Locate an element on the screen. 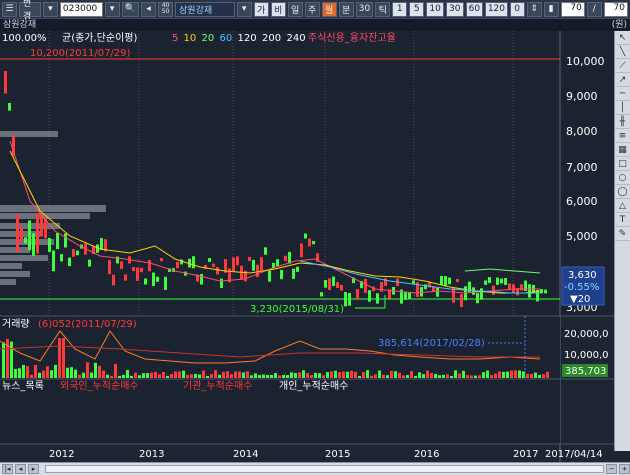  change-menu: 변경 is located at coordinates (30, 11).